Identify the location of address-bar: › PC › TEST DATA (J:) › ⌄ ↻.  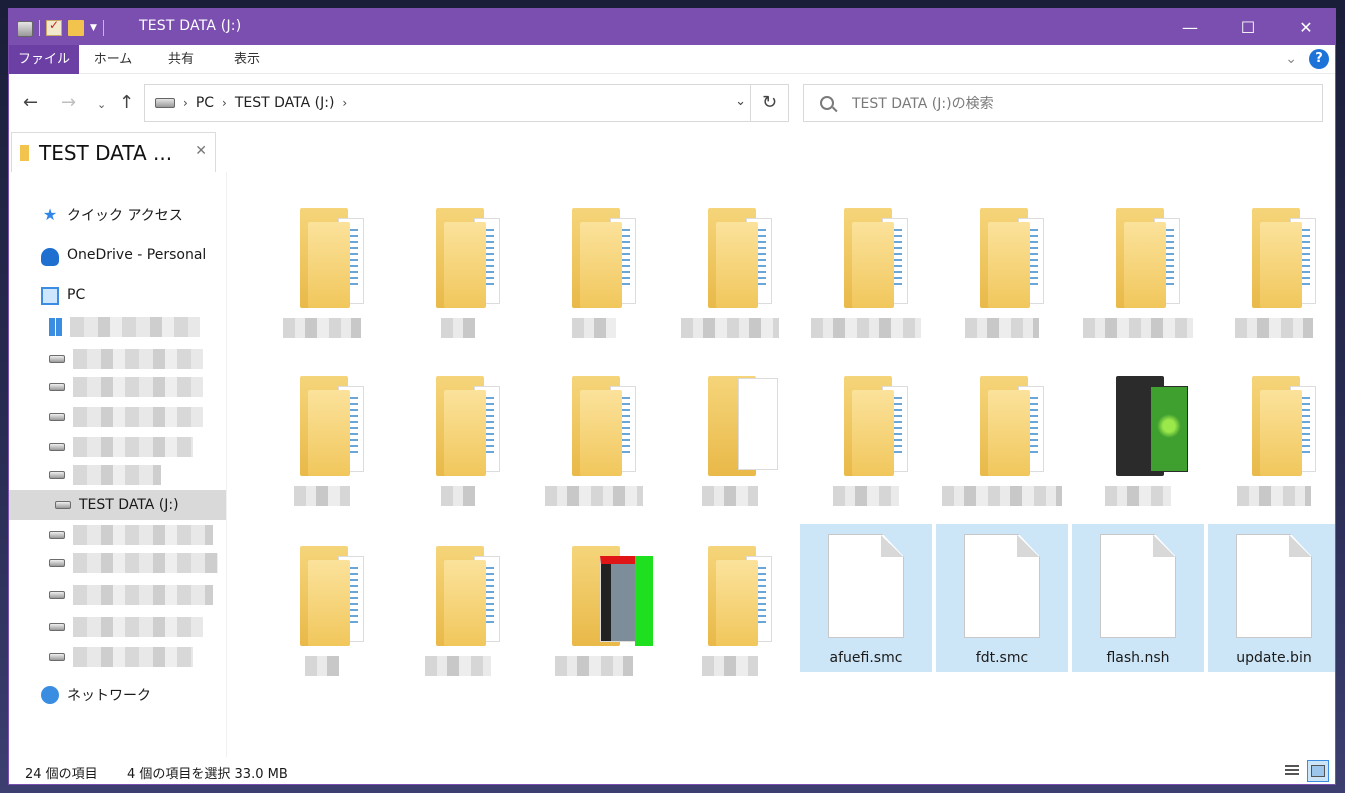
(466, 103).